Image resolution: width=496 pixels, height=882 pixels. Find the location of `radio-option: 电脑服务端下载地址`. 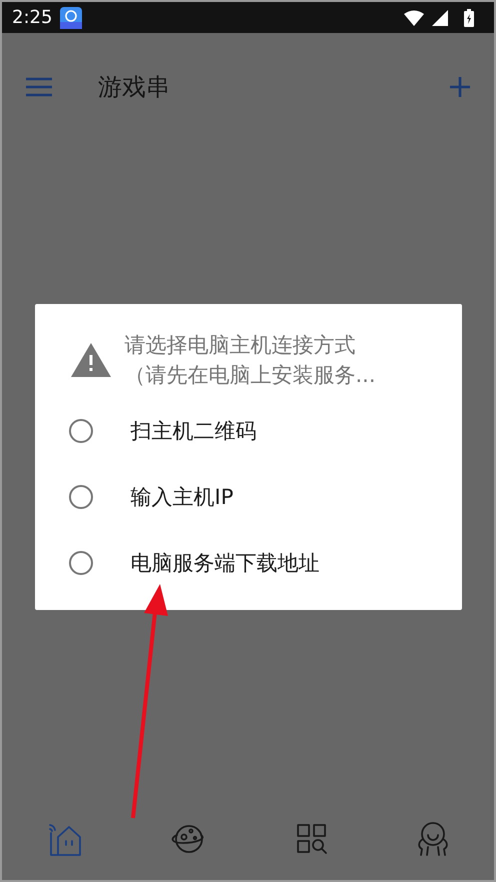

radio-option: 电脑服务端下载地址 is located at coordinates (248, 563).